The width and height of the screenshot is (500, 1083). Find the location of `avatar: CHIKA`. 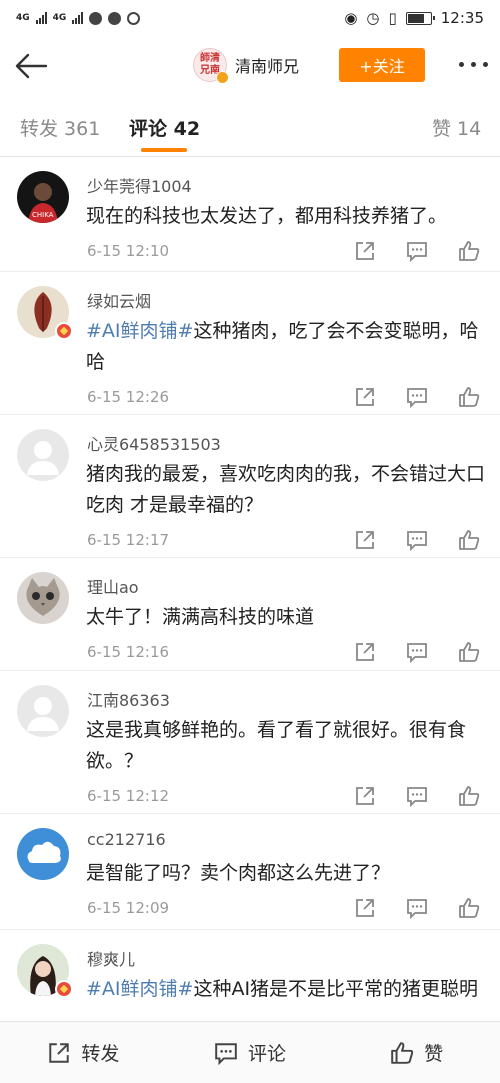

avatar: CHIKA is located at coordinates (44, 198).